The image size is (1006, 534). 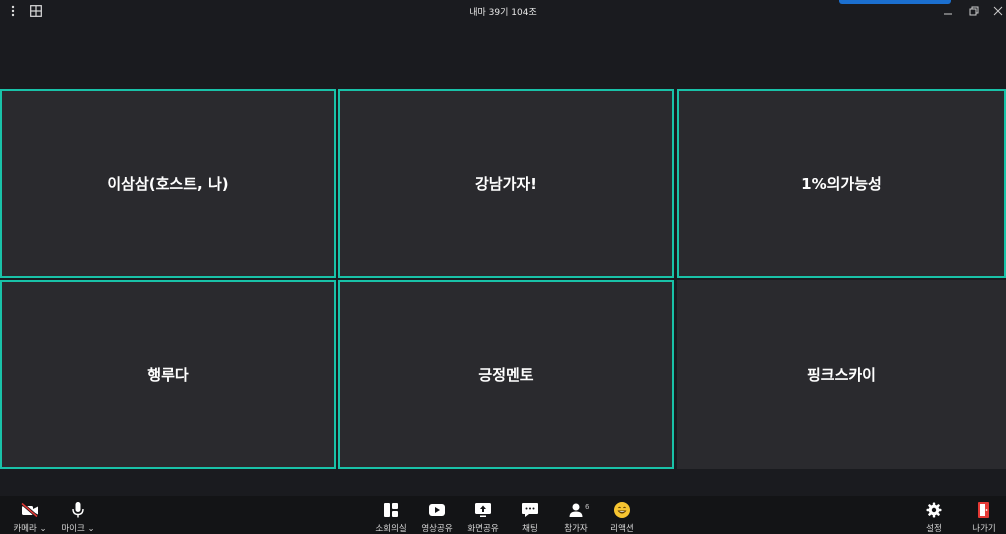 I want to click on gear-icon, so click(x=934, y=509).